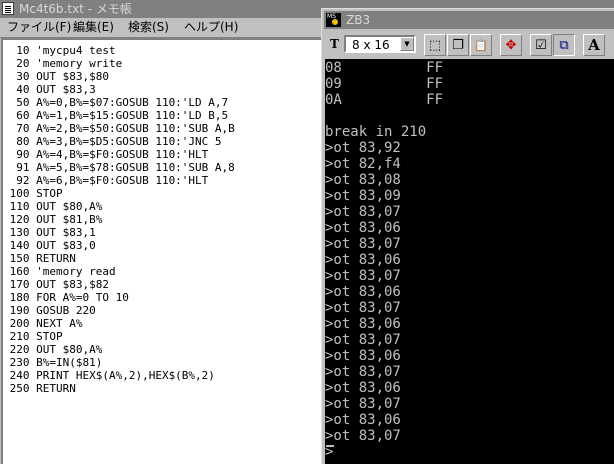  What do you see at coordinates (371, 45) in the screenshot?
I see `font-size-value: 8 x 16` at bounding box center [371, 45].